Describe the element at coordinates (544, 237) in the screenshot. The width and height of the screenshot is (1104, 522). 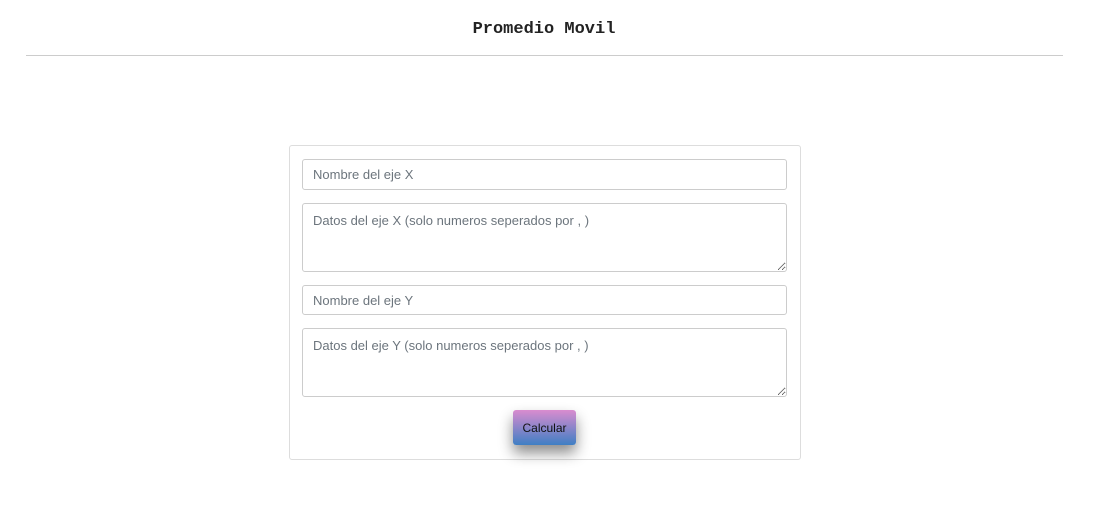
I see `x-axis-data-textarea` at that location.